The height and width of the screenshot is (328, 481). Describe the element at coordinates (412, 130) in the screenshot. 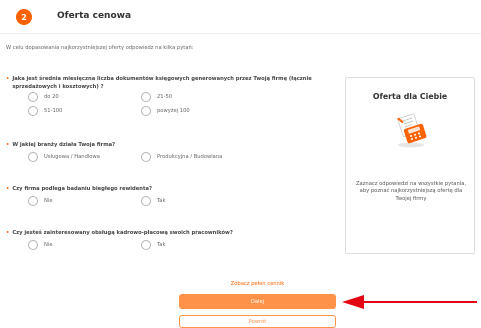

I see `calculator-receipt-icon` at that location.